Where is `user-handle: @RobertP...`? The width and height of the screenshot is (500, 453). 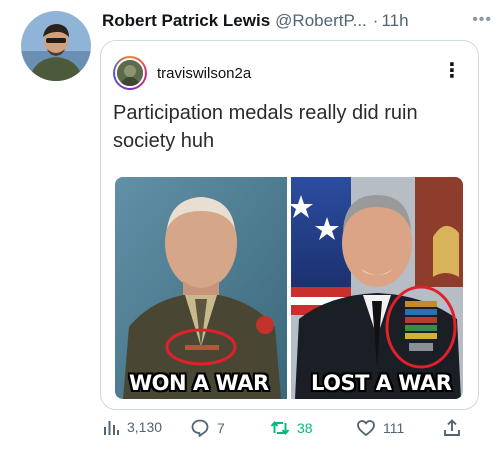 user-handle: @RobertP... is located at coordinates (321, 21).